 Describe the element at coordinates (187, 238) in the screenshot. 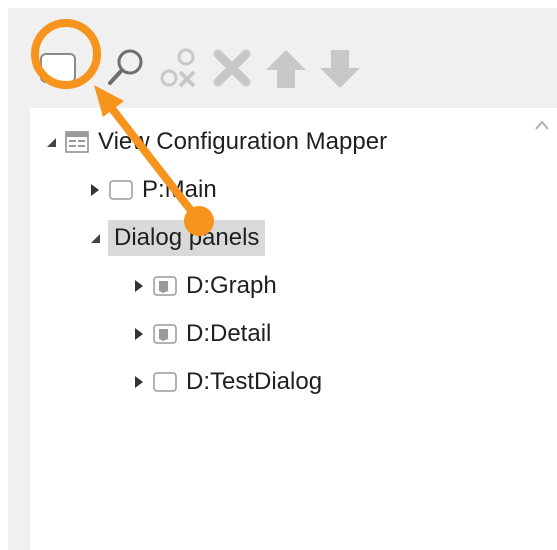

I see `tree-node-label: Dialog panels` at that location.